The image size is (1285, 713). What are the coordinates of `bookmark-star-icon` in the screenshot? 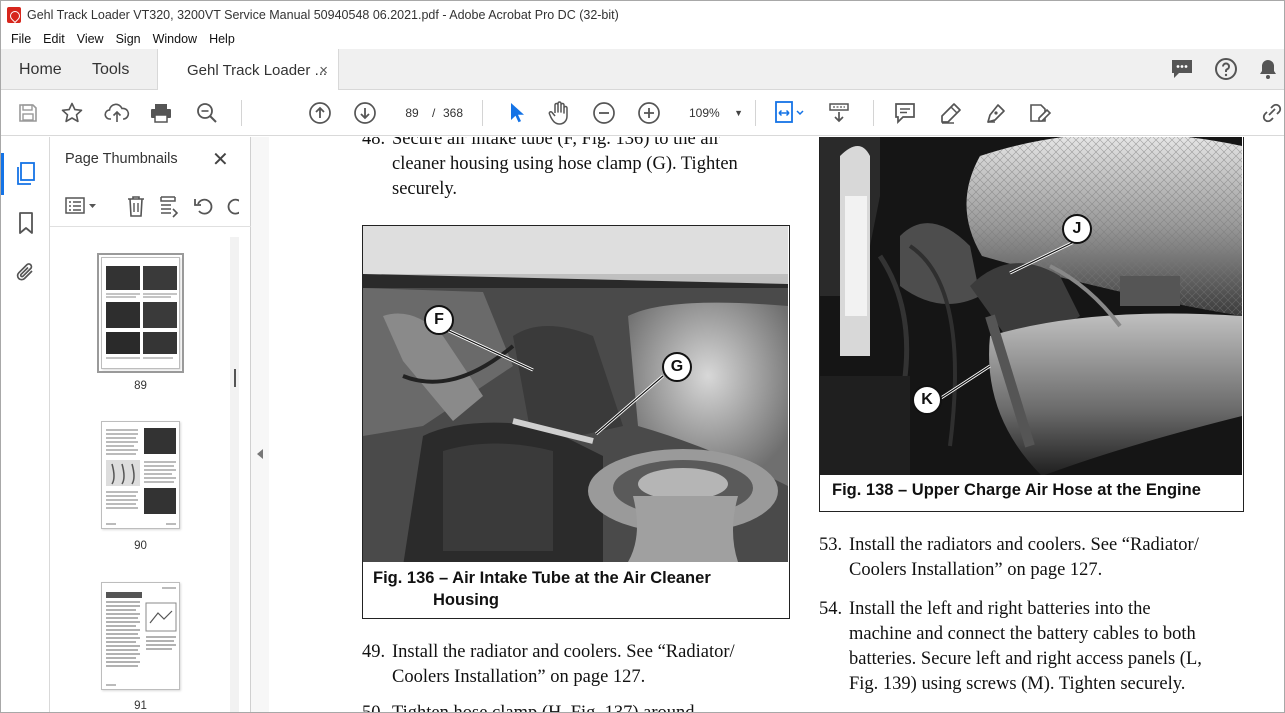 It's located at (72, 113).